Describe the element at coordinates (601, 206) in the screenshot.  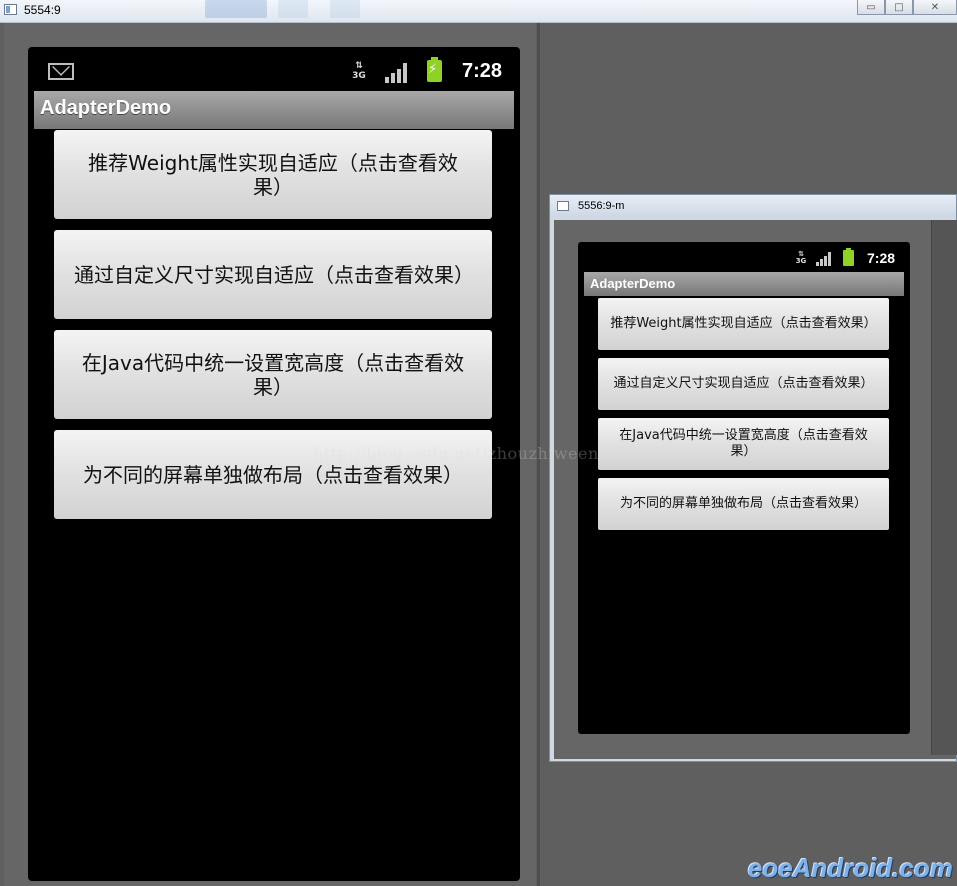
I see `popup-window-title: 5556:9-m` at that location.